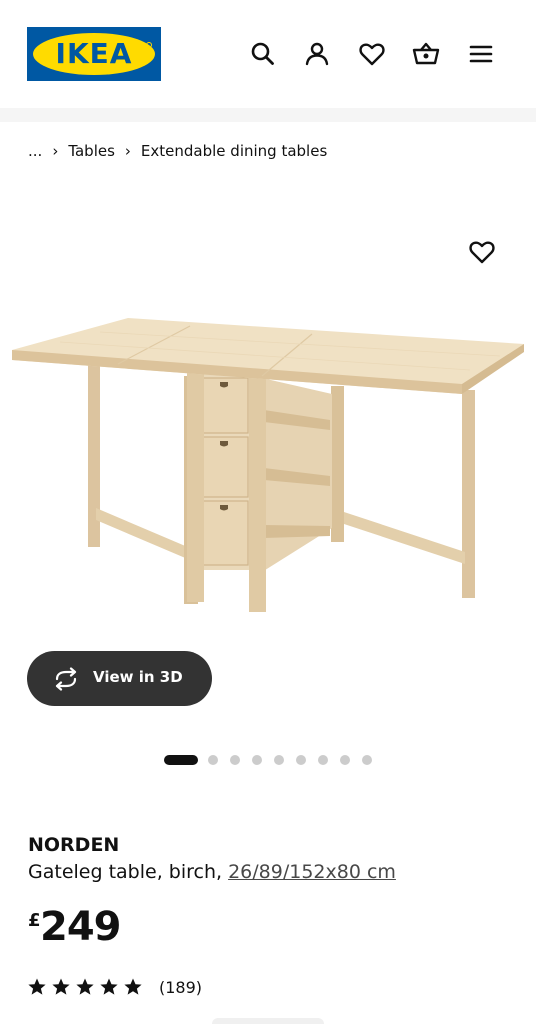 The image size is (536, 1024). Describe the element at coordinates (224, 533) in the screenshot. I see `drawer` at that location.